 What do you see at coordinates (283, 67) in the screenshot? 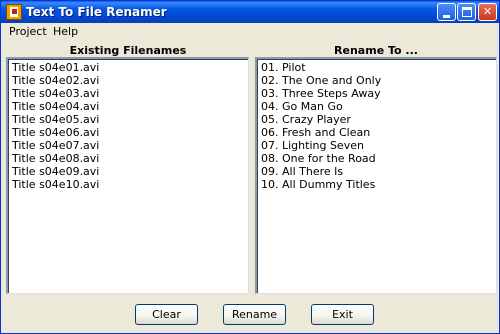
I see `rename-title-list-item: 01. Pilot` at bounding box center [283, 67].